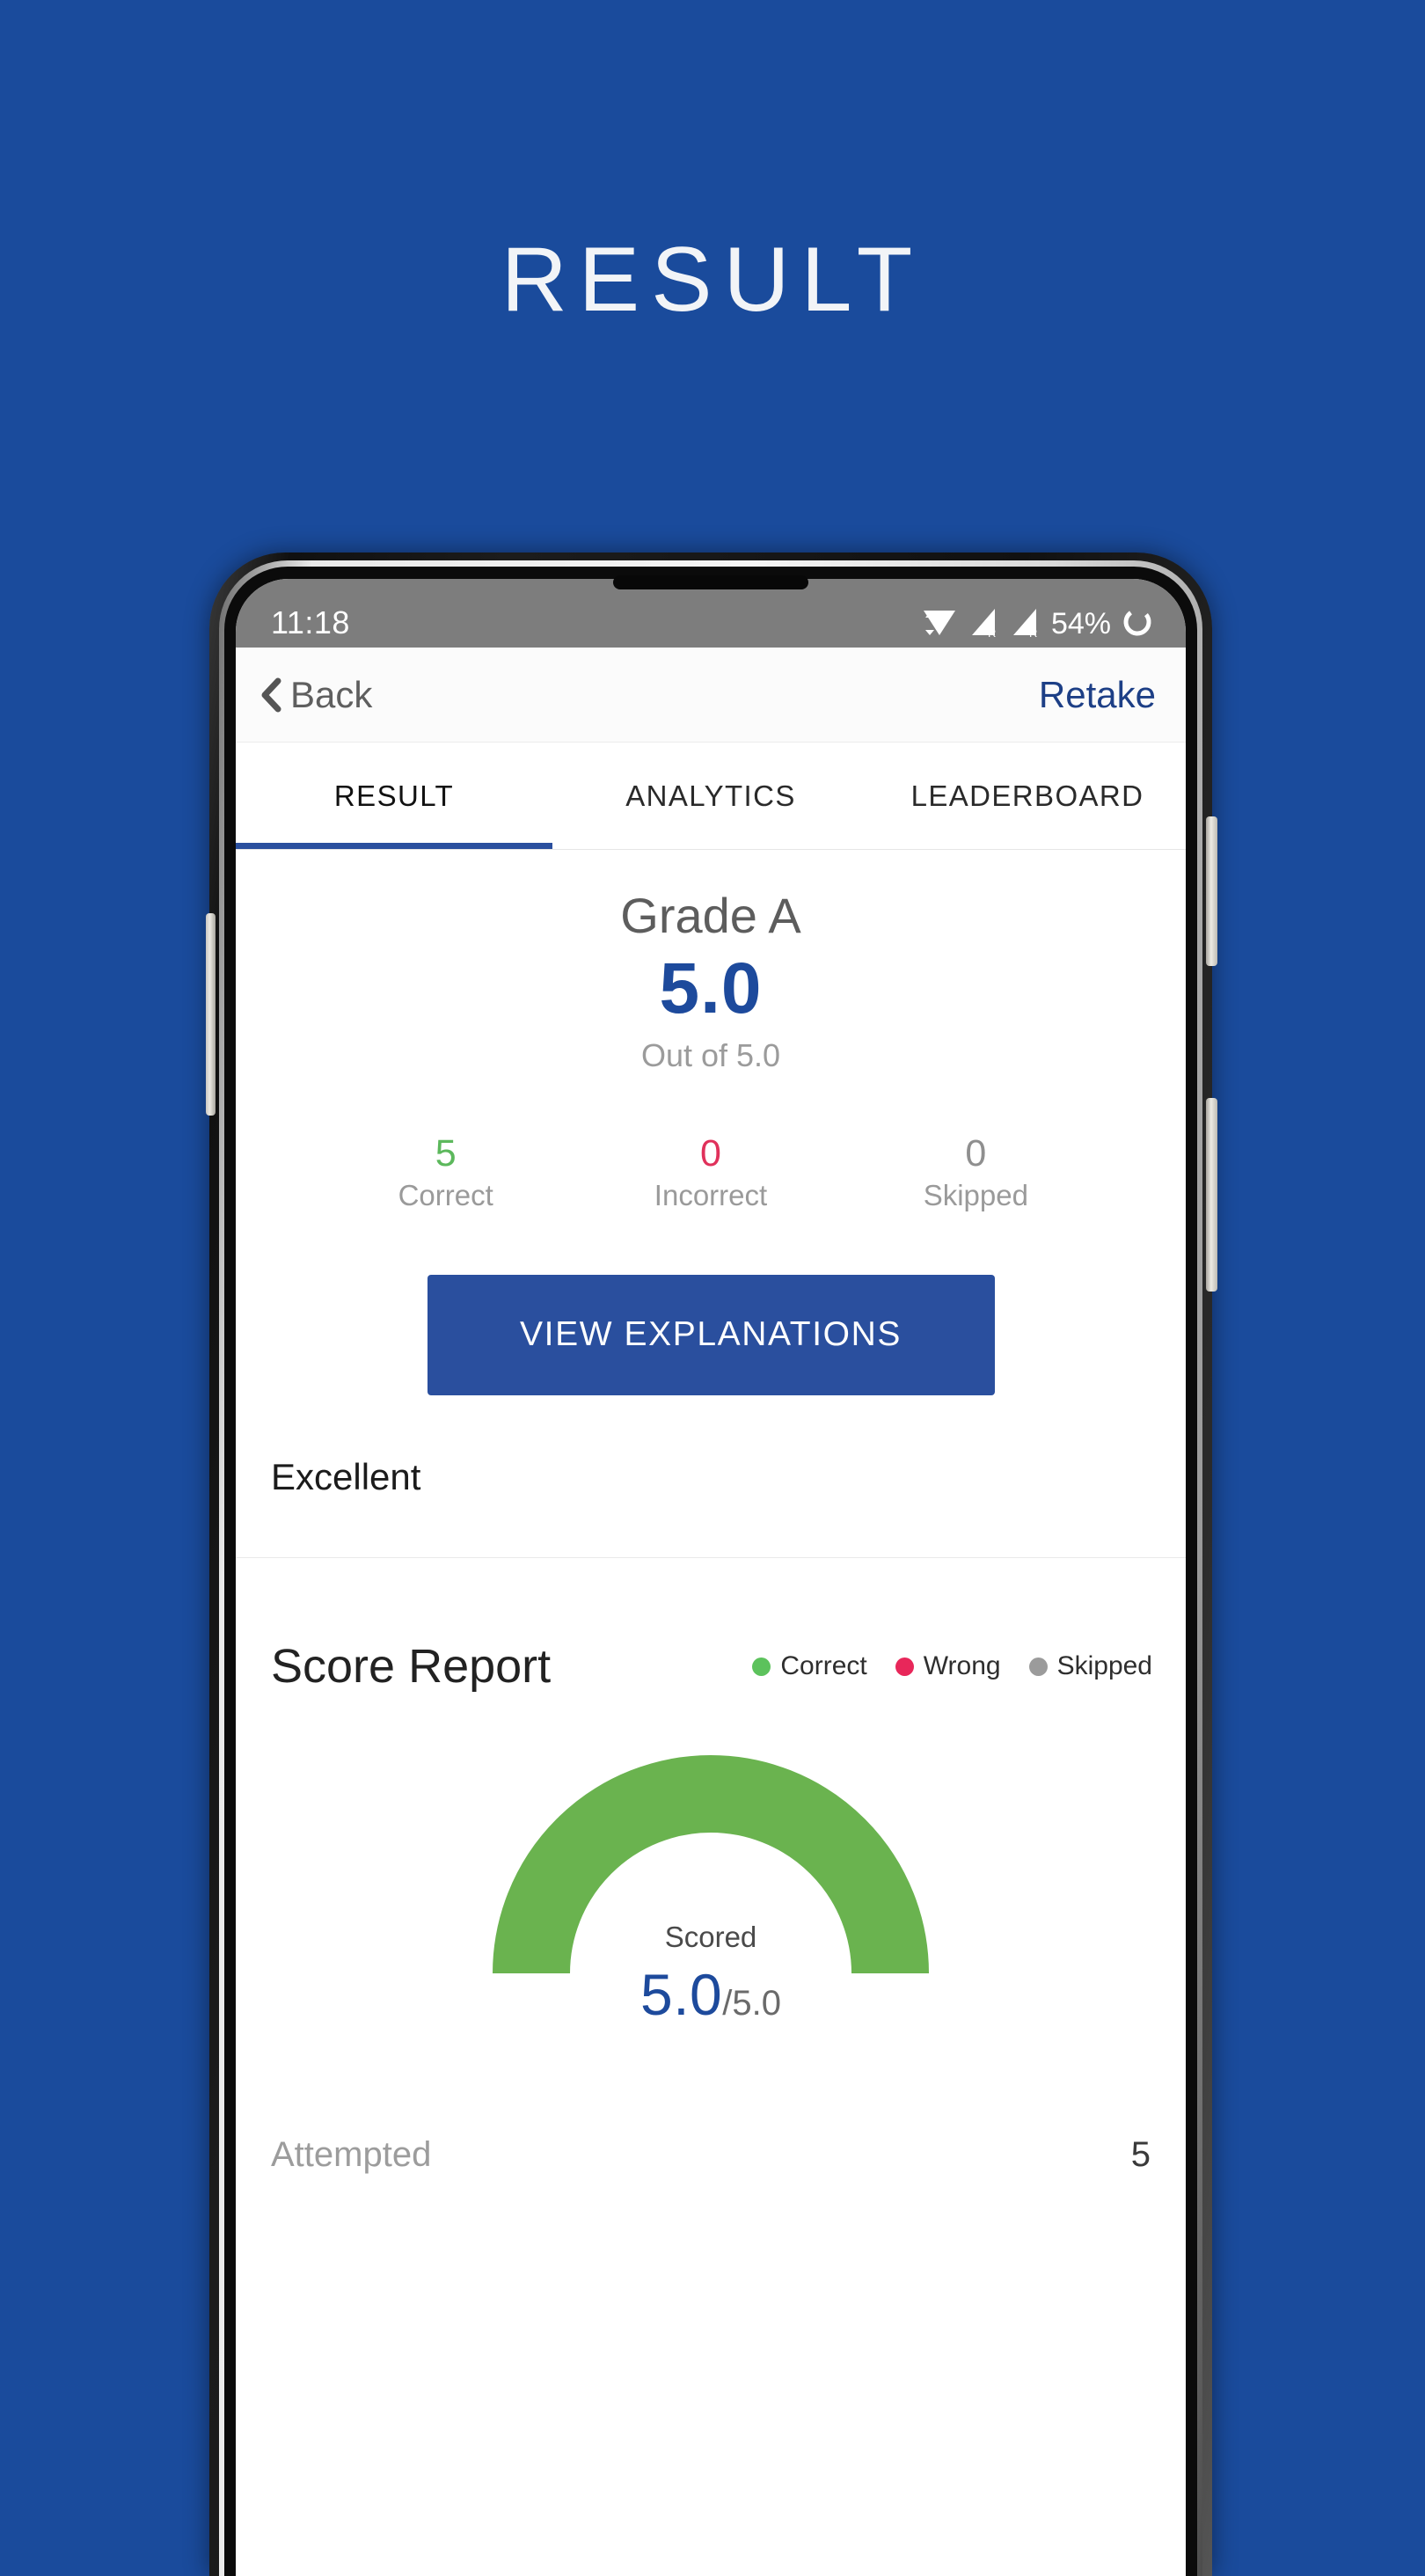  Describe the element at coordinates (1104, 1666) in the screenshot. I see `legend-label-skipped: Skipped` at that location.